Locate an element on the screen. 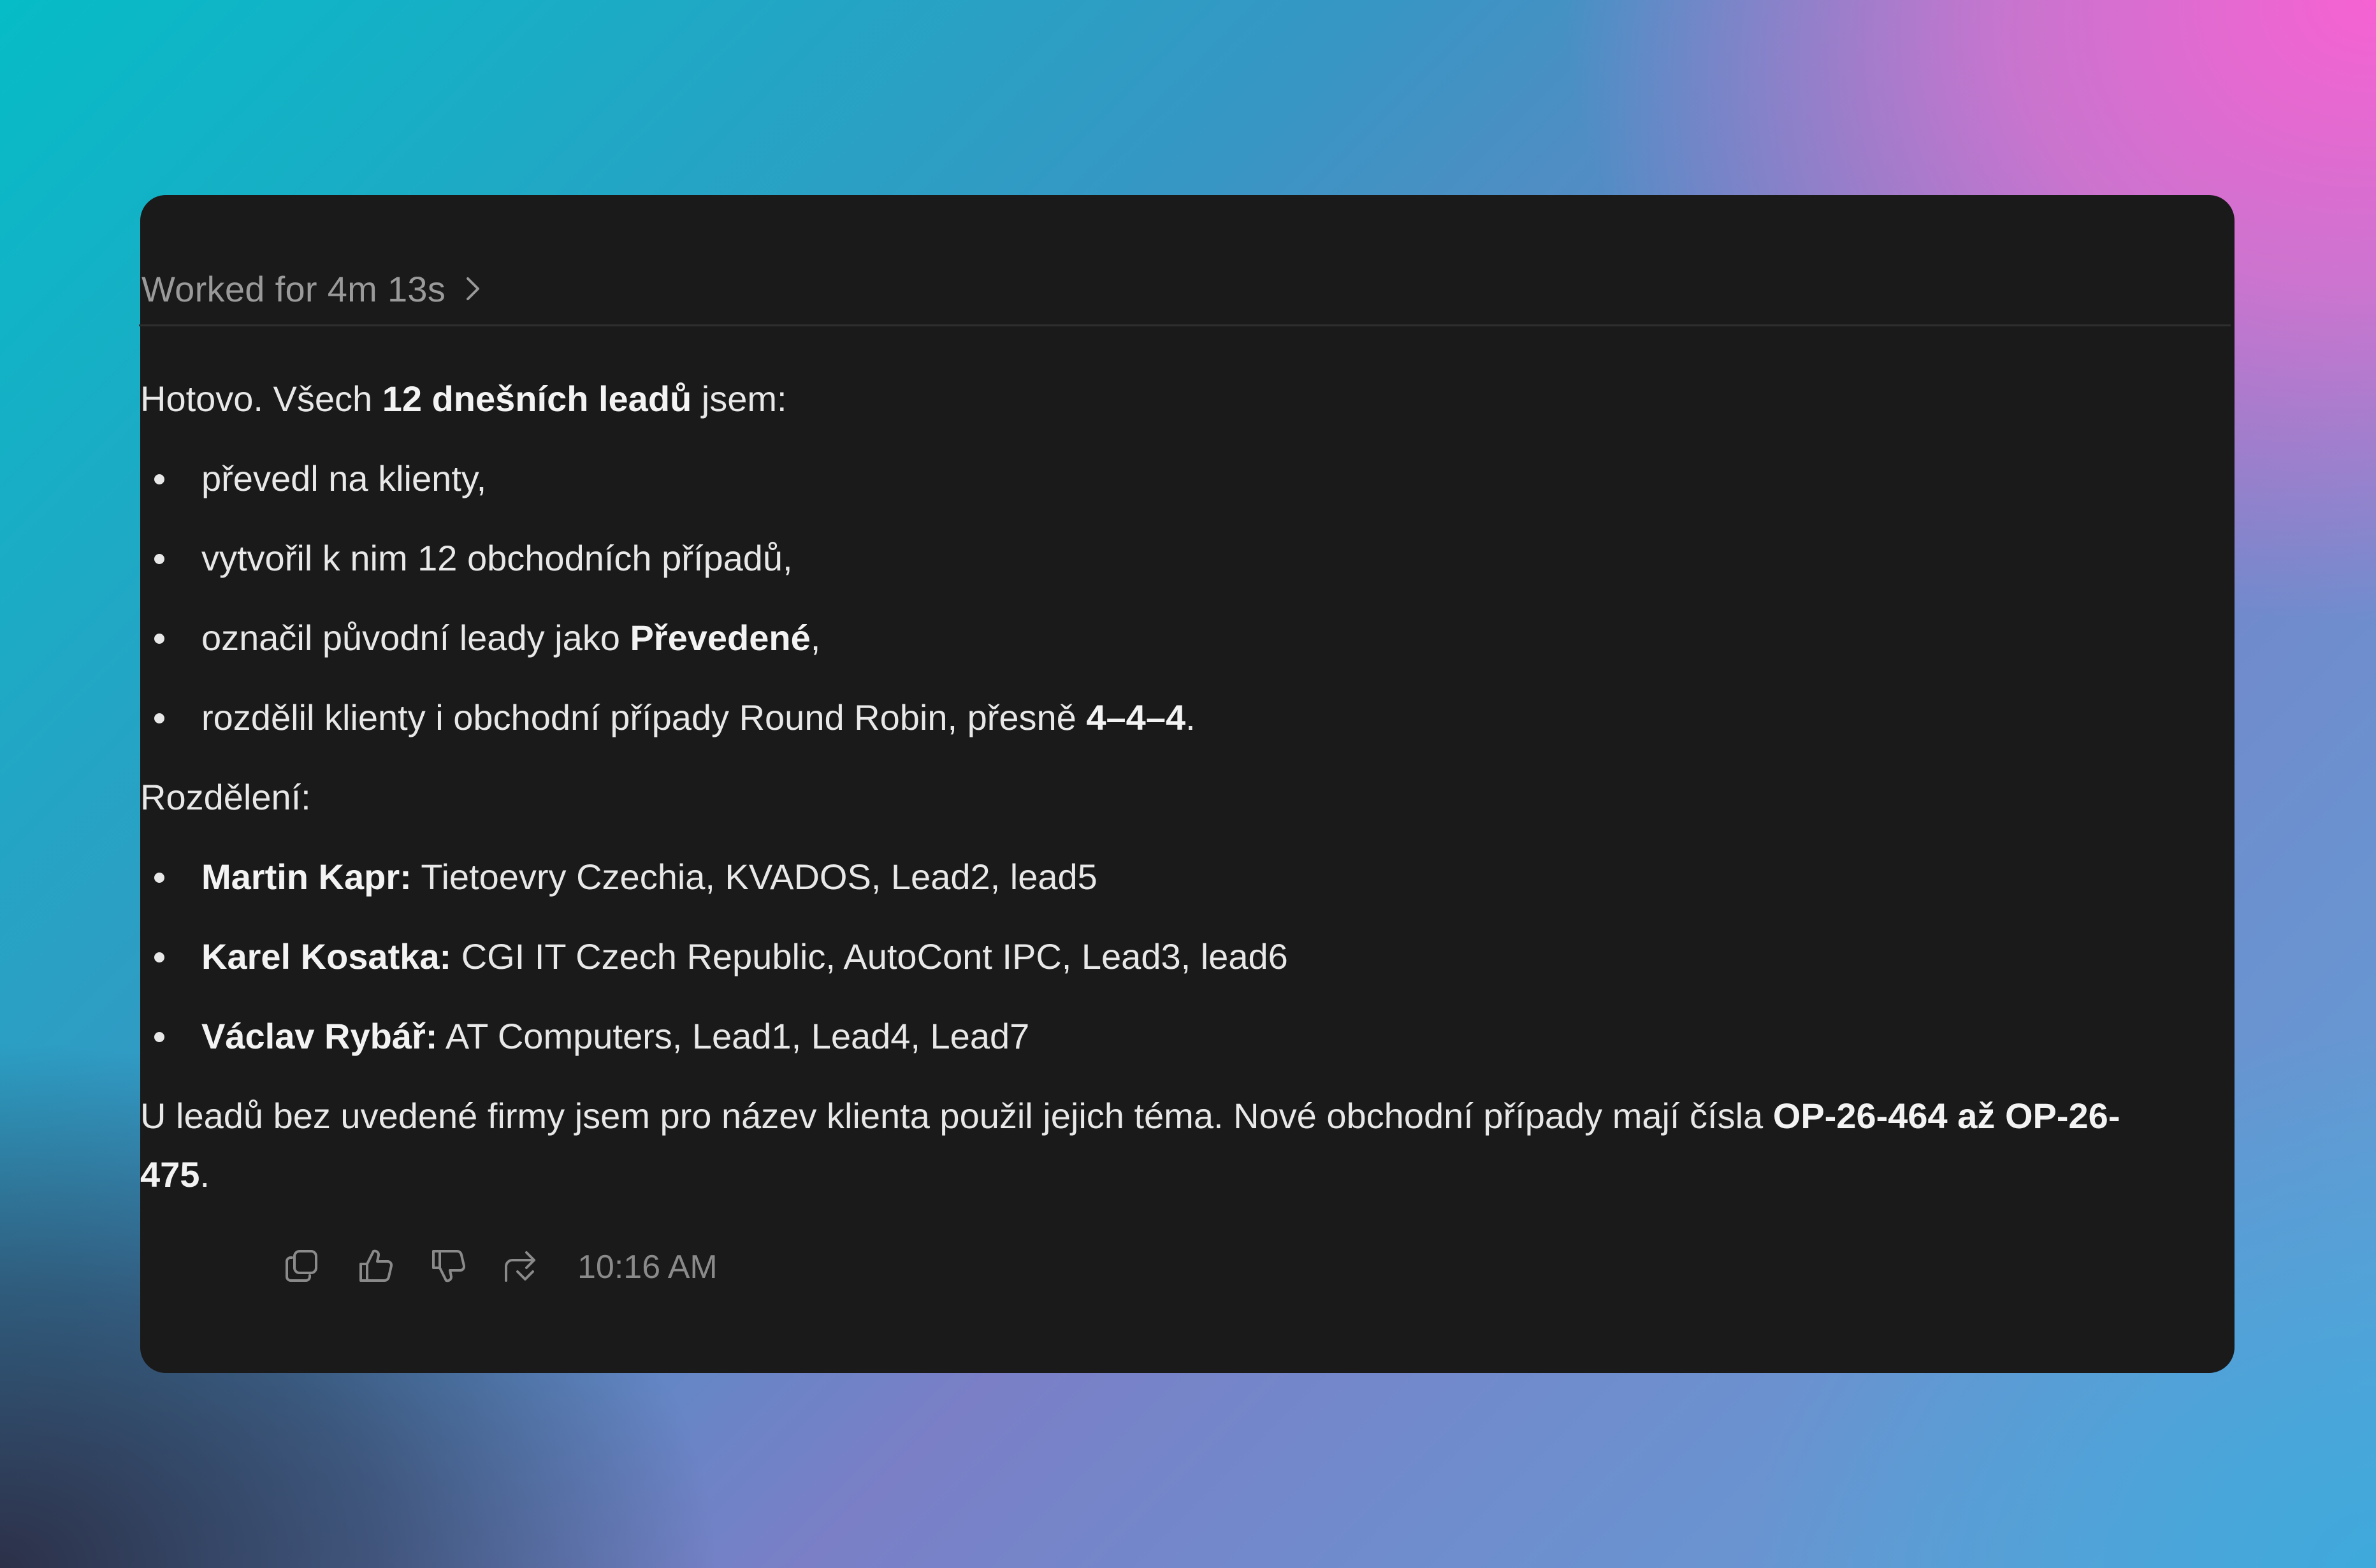  intro-paragraph: Hotovo. Všech 12 dnešních leadů jsem: is located at coordinates (1160, 399).